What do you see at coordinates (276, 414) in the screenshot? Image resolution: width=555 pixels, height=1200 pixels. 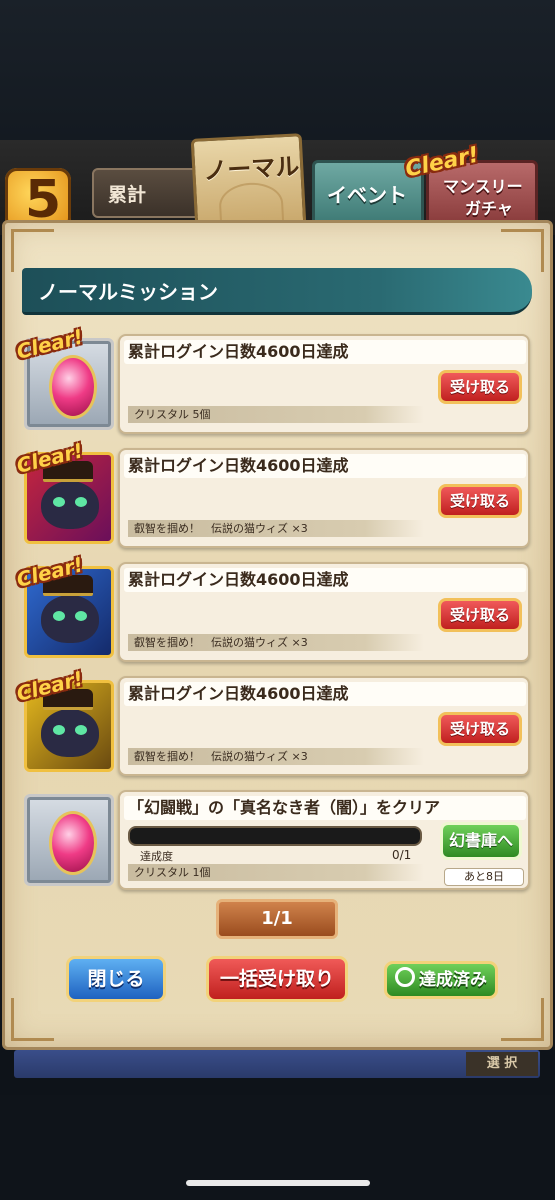 I see `mission-reward: クリスタル 5個` at bounding box center [276, 414].